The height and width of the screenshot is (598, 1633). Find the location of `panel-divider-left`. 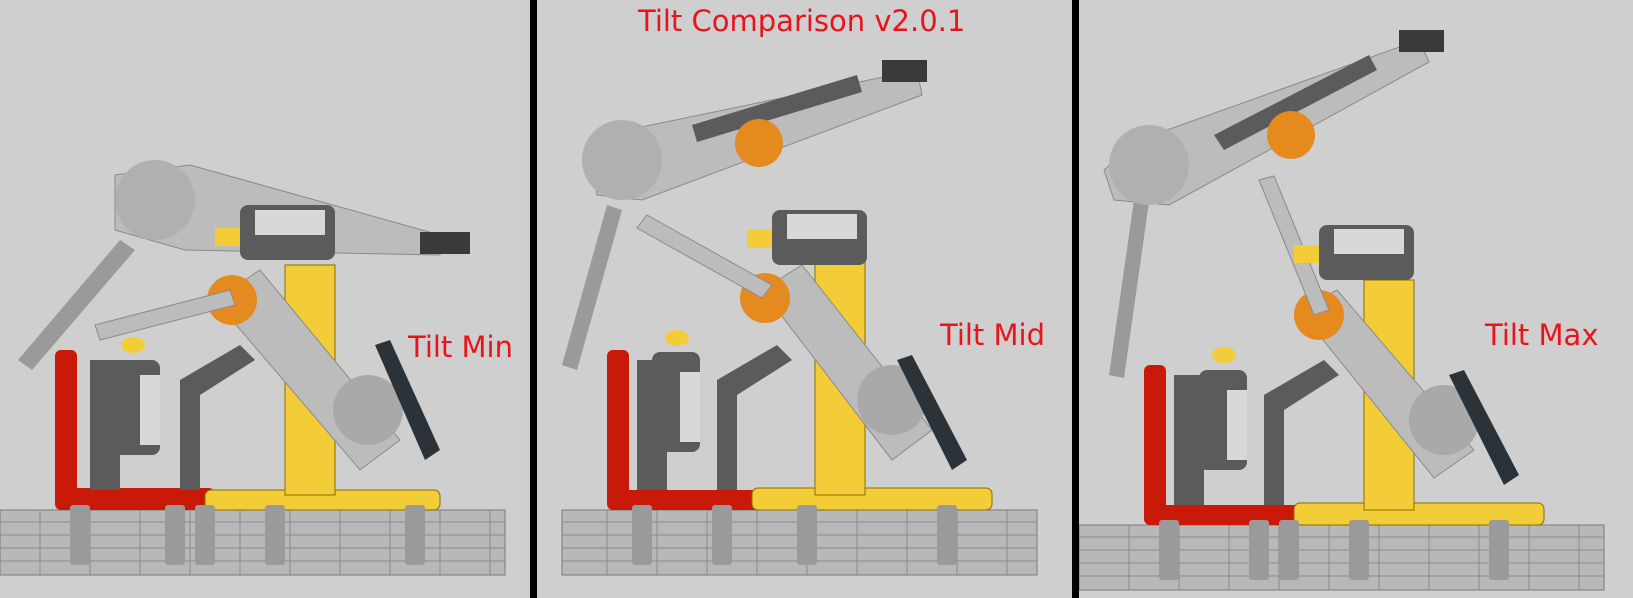

panel-divider-left is located at coordinates (533, 299).